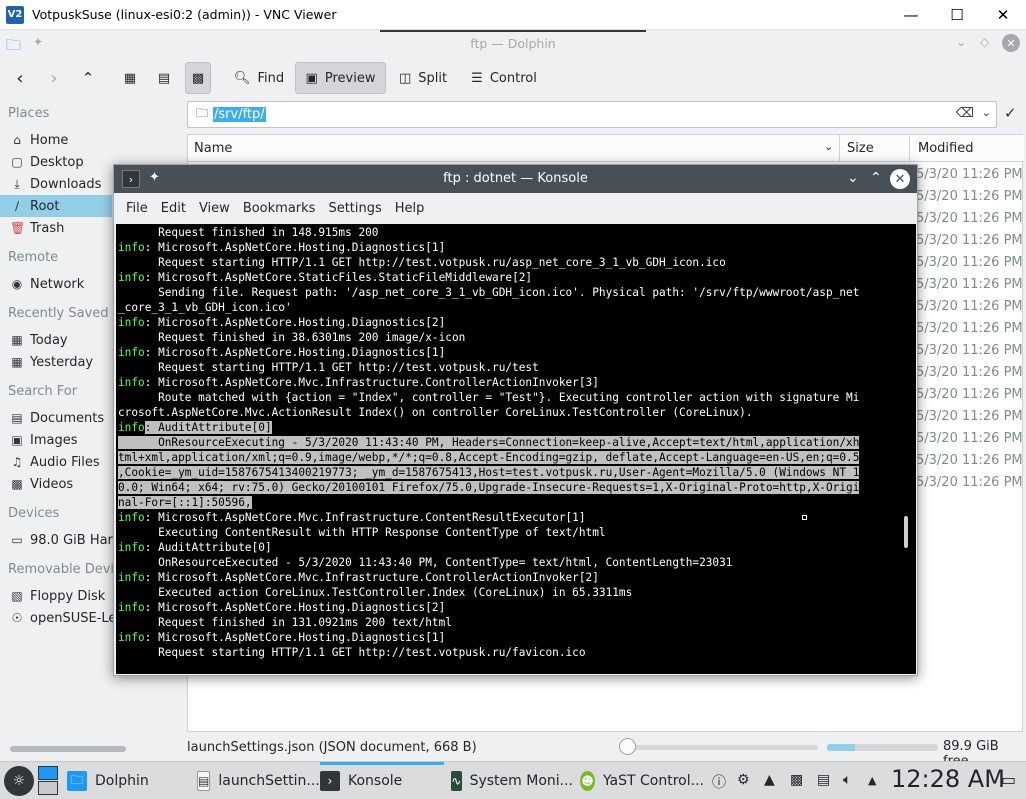 The height and width of the screenshot is (799, 1026). I want to click on maximize-button: ☐, so click(957, 15).